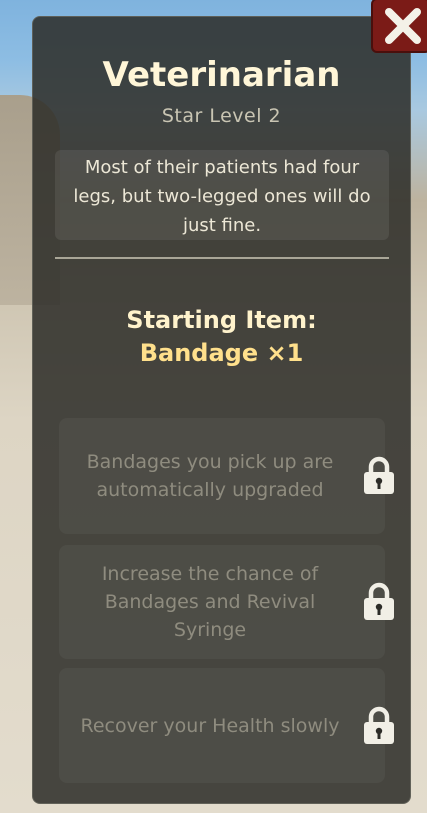  Describe the element at coordinates (221, 116) in the screenshot. I see `star-level: Star Level 2` at that location.